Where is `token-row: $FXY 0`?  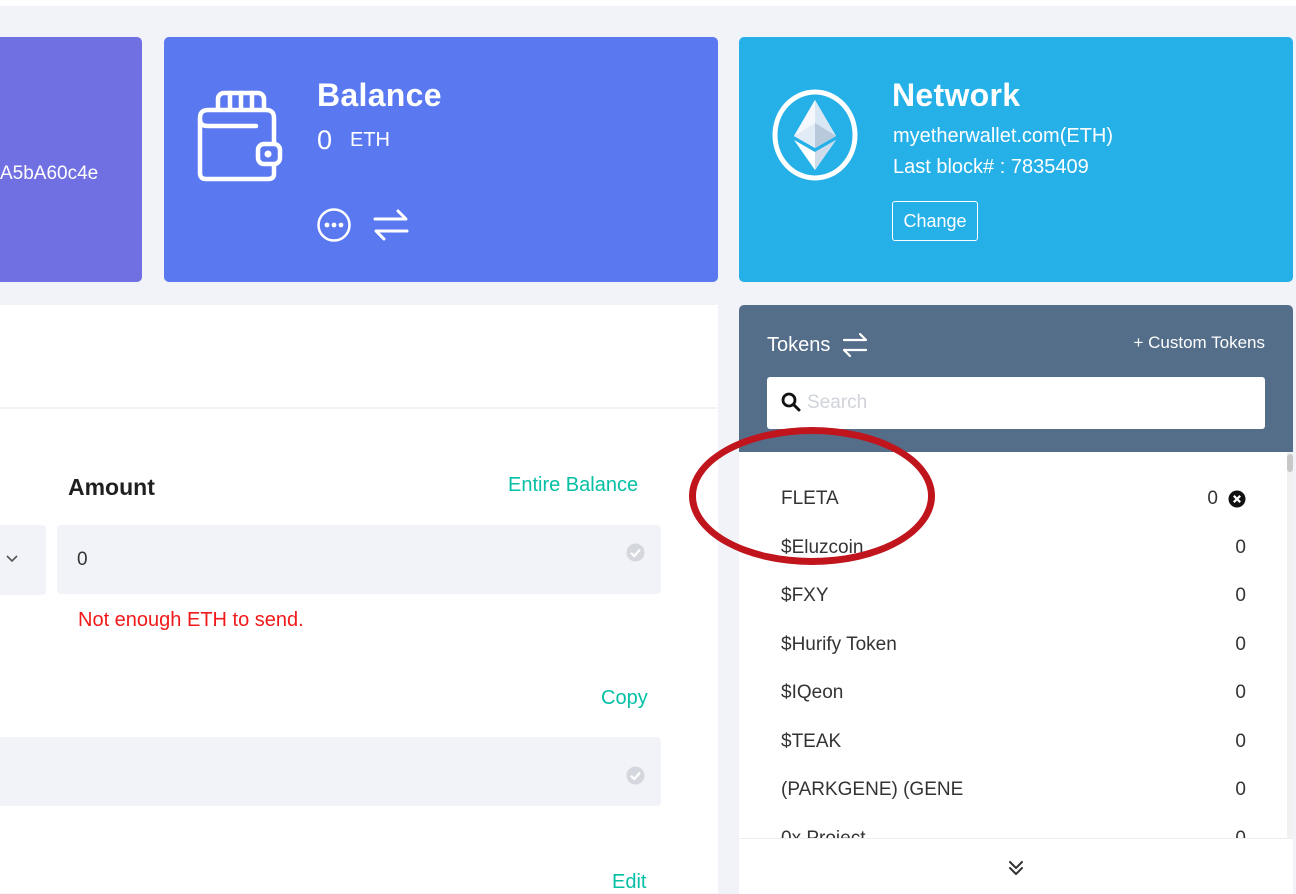 token-row: $FXY 0 is located at coordinates (1013, 600).